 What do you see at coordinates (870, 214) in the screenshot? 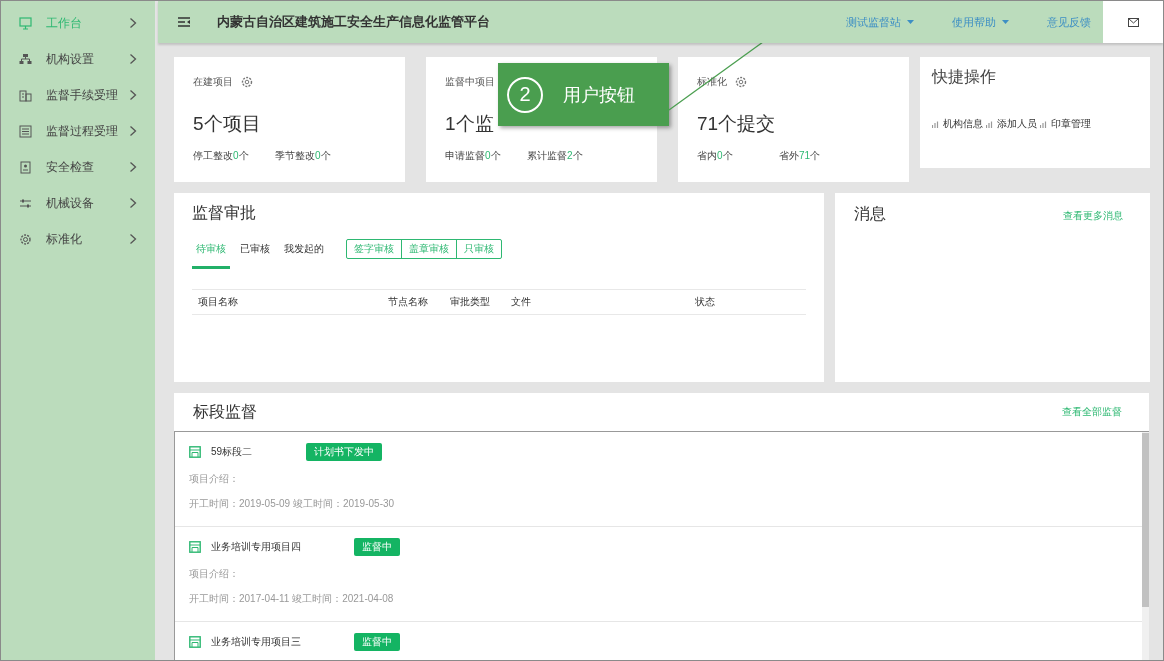
I see `panel-title: 消息` at bounding box center [870, 214].